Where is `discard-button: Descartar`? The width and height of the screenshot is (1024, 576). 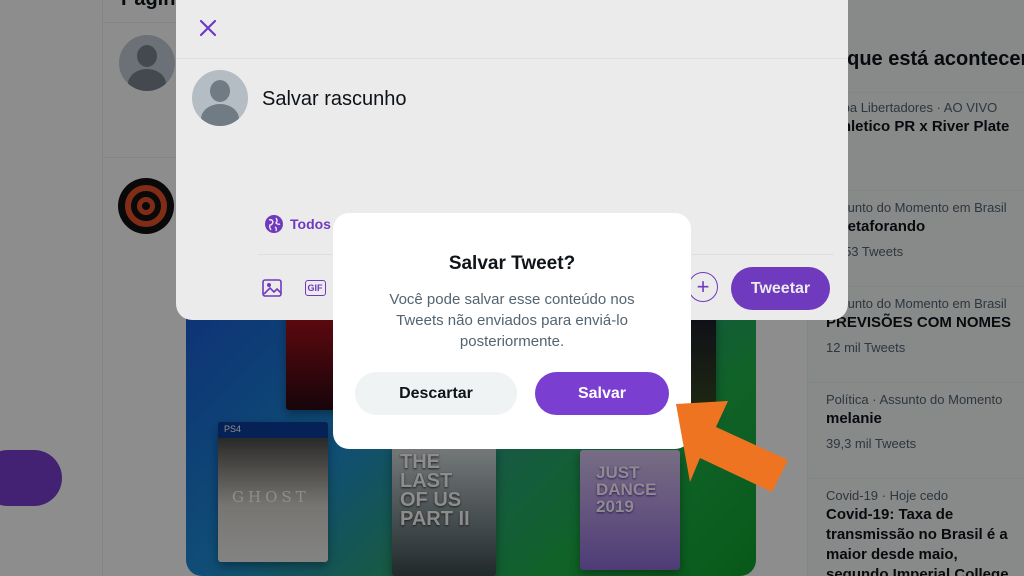
discard-button: Descartar is located at coordinates (436, 393).